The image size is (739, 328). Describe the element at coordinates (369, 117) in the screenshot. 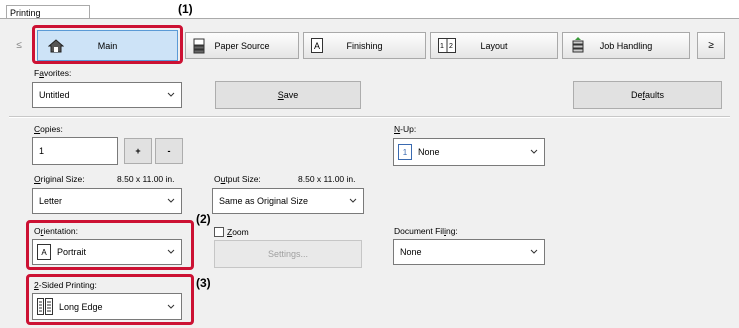

I see `divider-highlight` at that location.